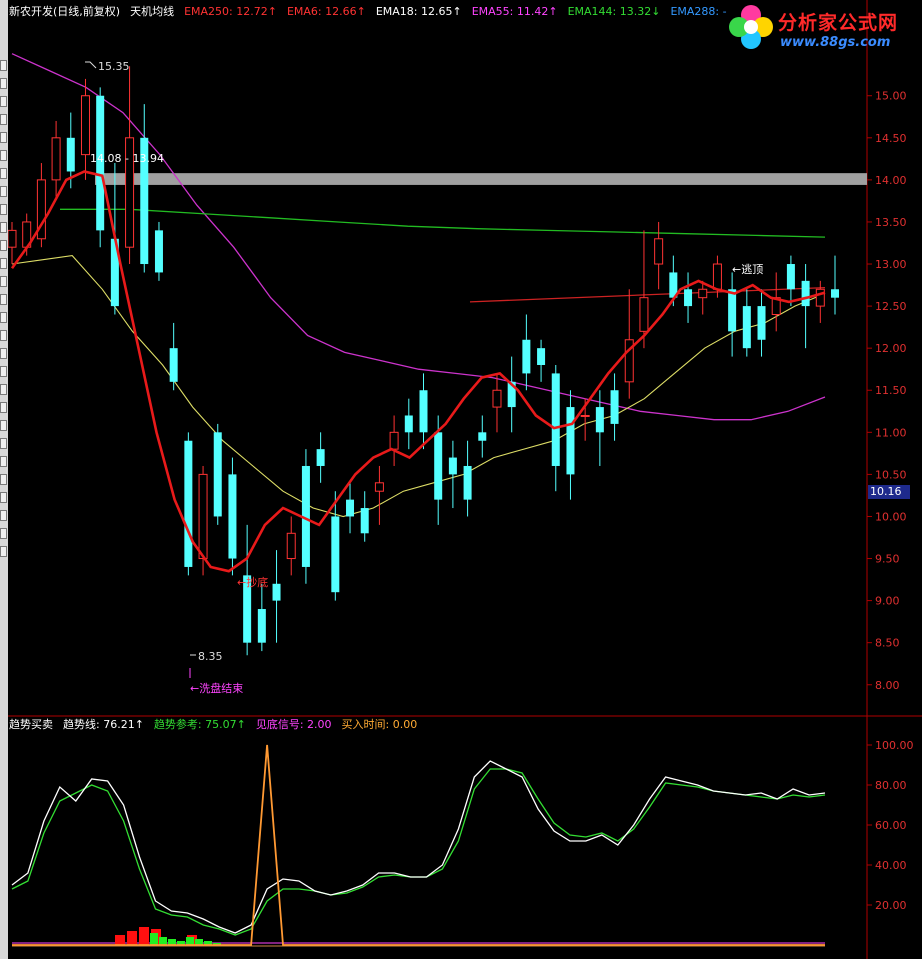  I want to click on y-tick-label: 10.00, so click(891, 516).